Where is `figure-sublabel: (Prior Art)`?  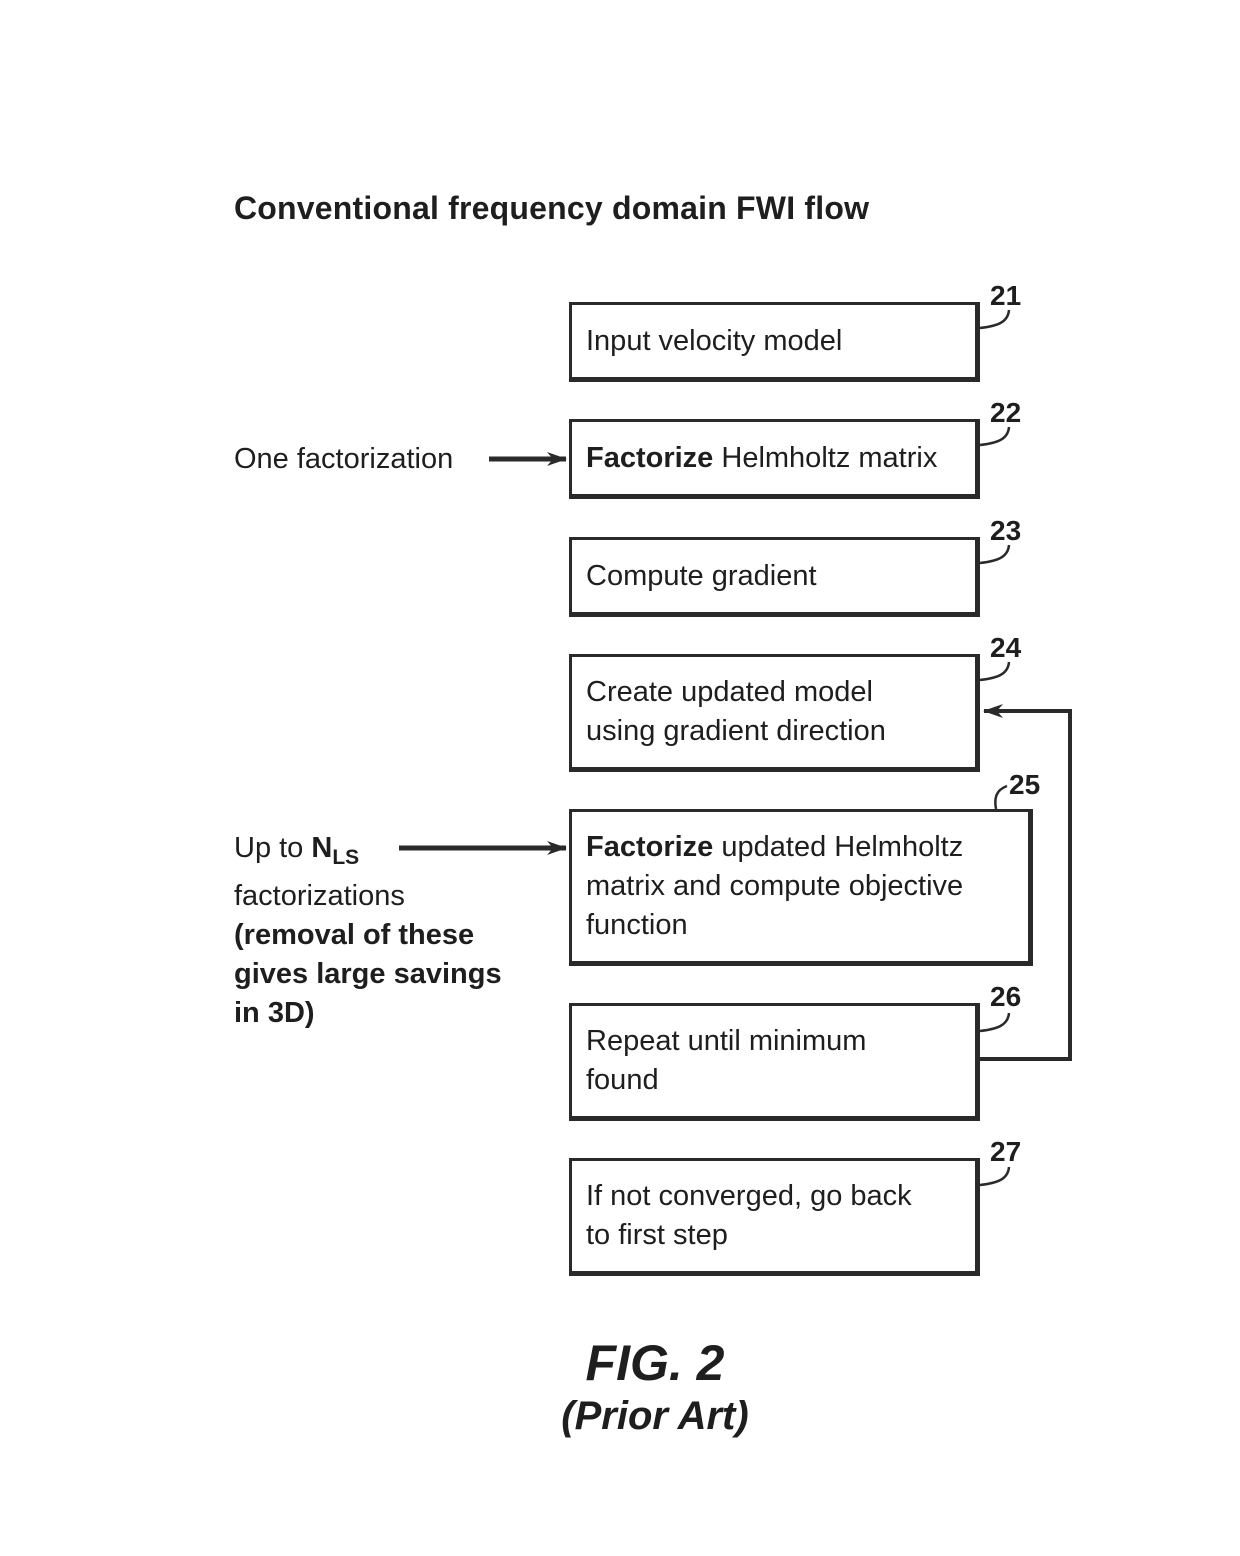 figure-sublabel: (Prior Art) is located at coordinates (655, 1416).